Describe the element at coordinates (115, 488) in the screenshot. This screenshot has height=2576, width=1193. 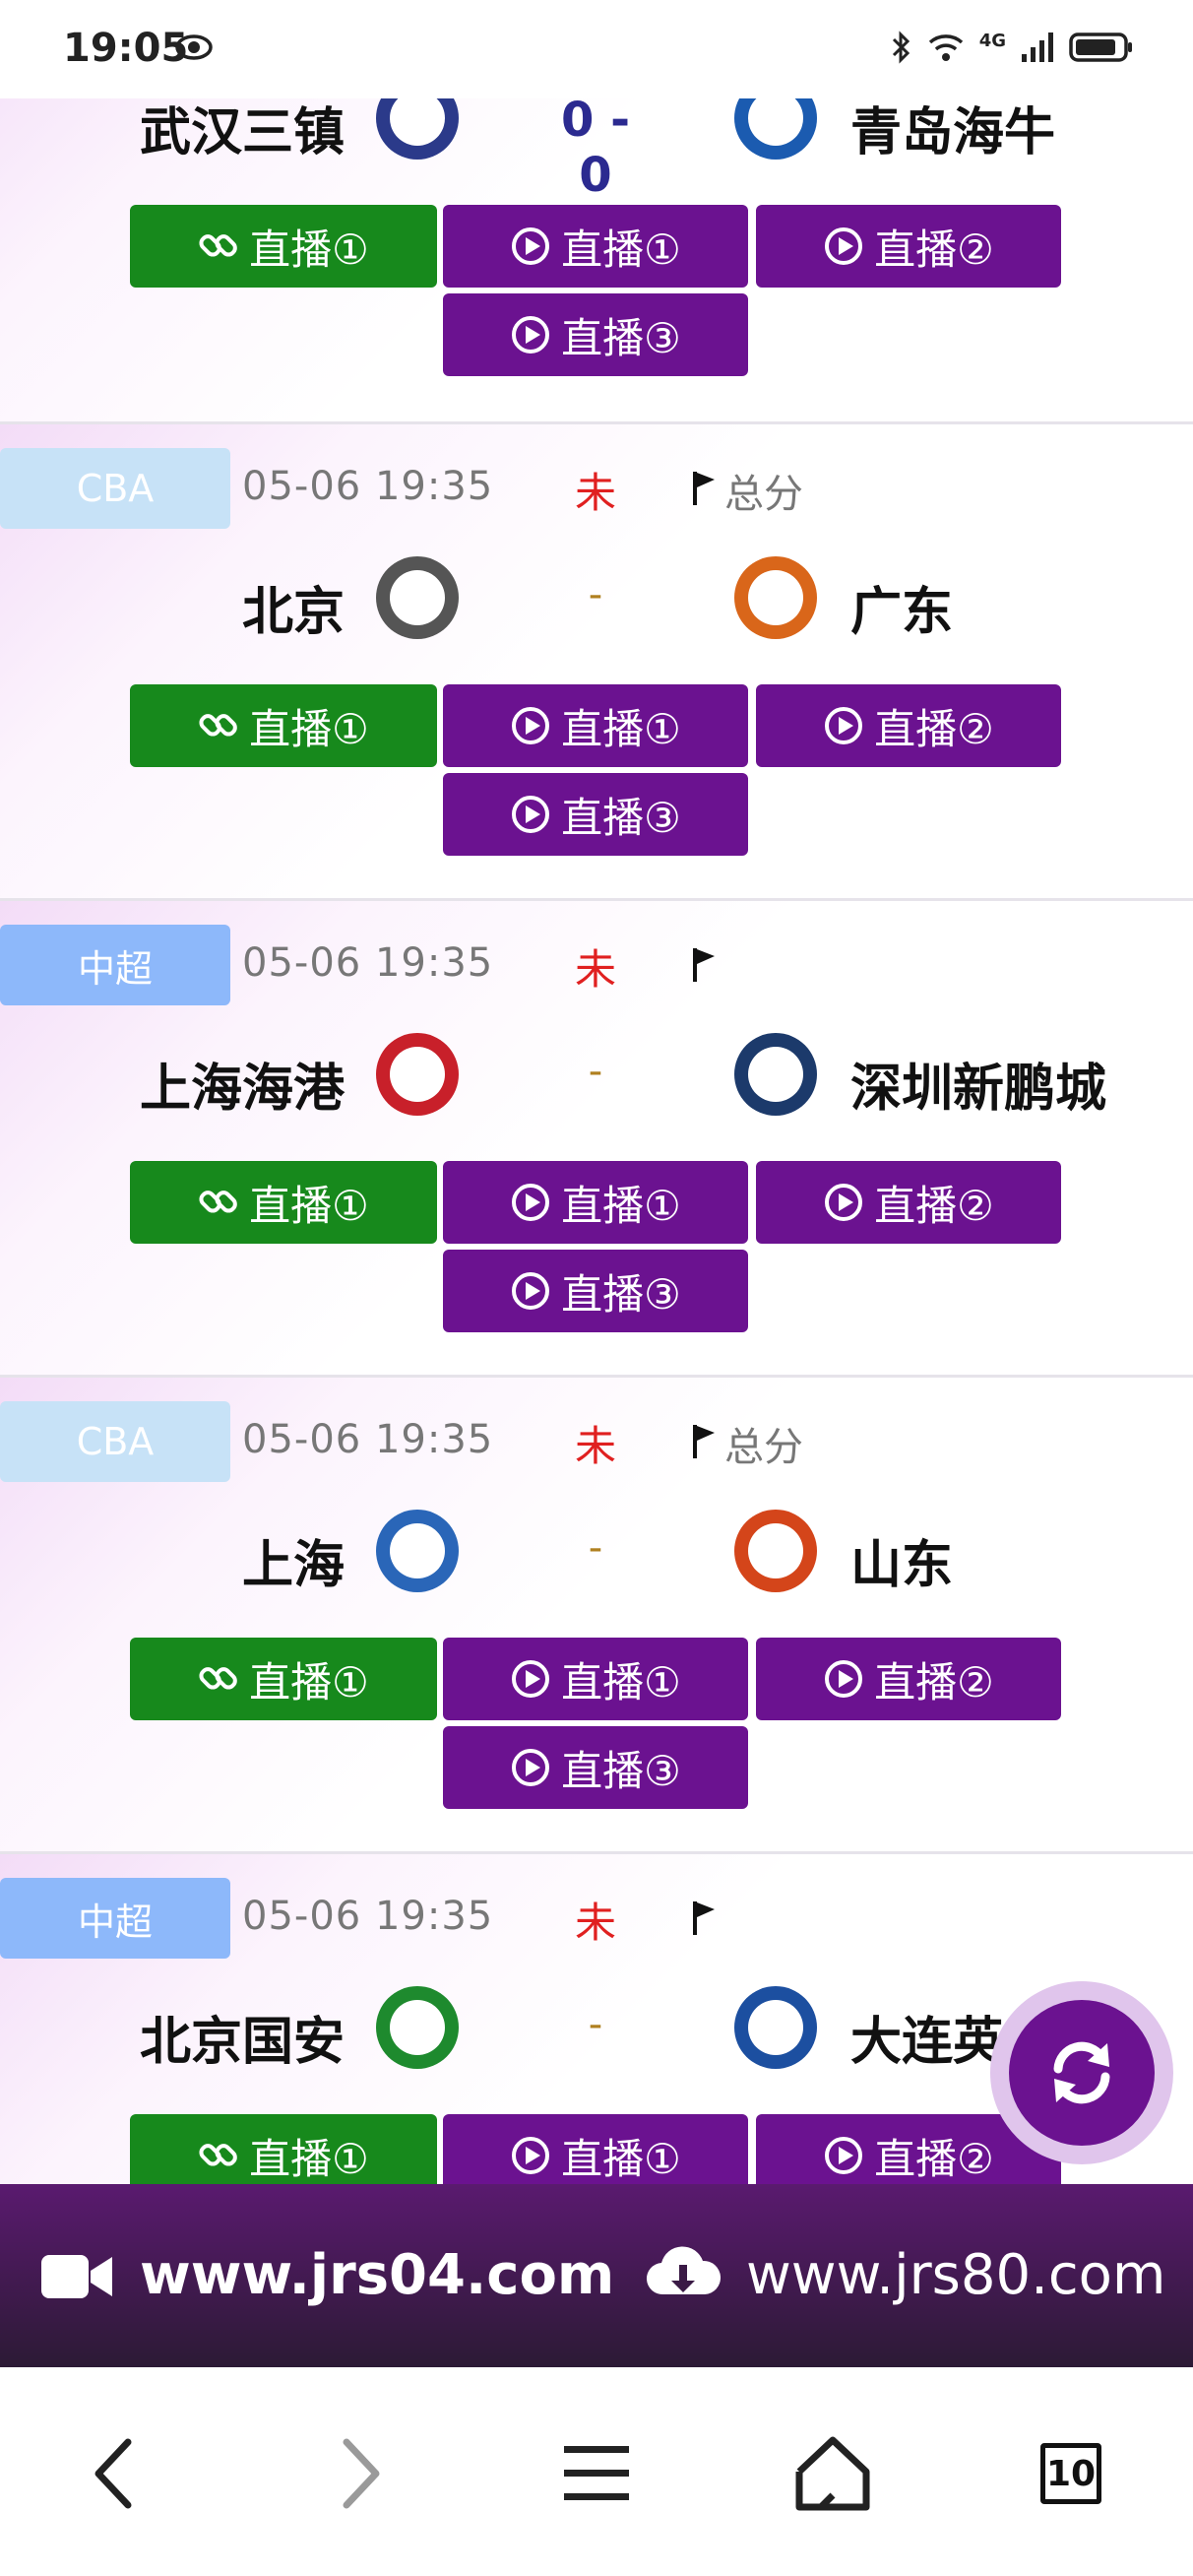
I see `league-badge: CBA` at that location.